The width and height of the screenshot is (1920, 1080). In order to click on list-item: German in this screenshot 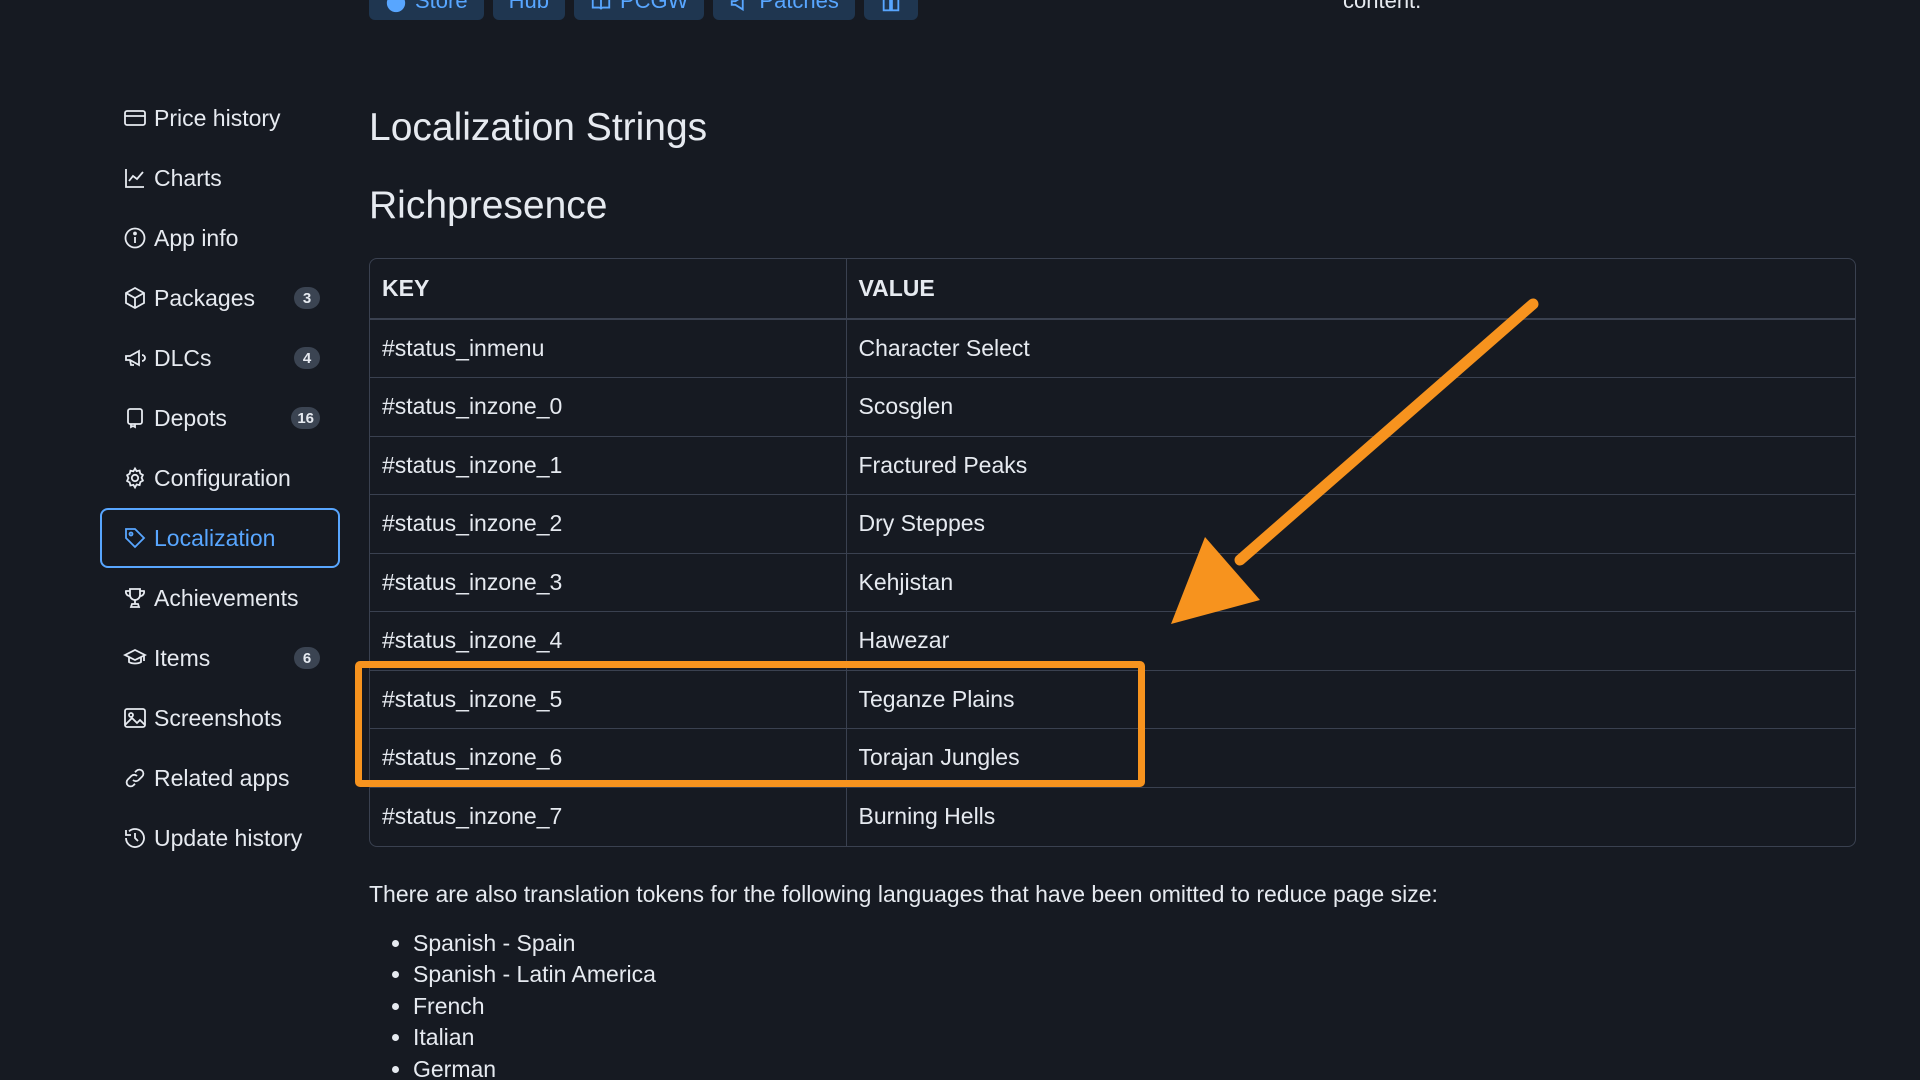, I will do `click(1135, 1067)`.